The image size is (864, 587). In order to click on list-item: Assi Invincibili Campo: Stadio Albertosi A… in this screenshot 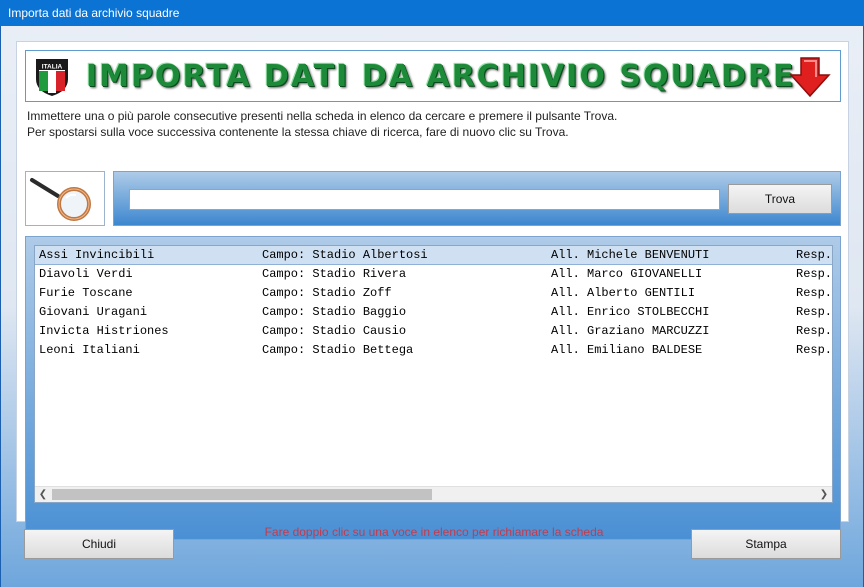, I will do `click(433, 255)`.